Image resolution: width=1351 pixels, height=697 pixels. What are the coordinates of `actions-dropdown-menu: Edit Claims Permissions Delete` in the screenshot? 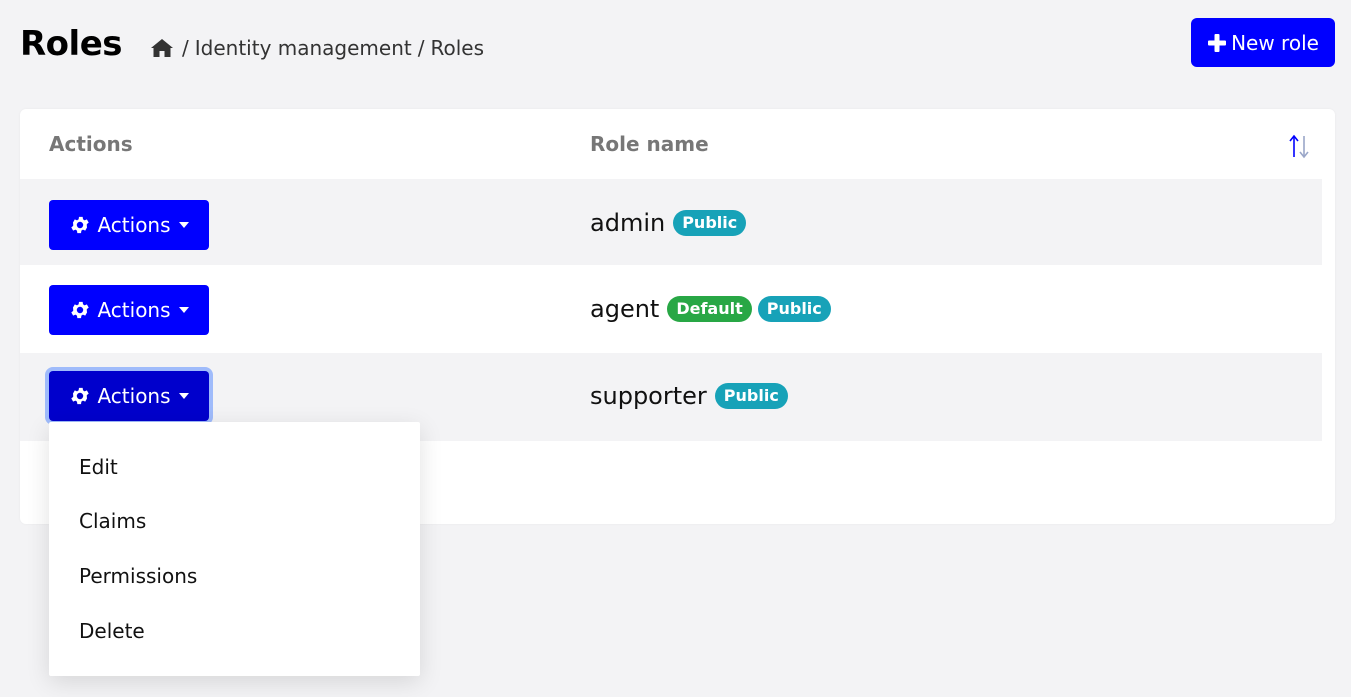 It's located at (234, 549).